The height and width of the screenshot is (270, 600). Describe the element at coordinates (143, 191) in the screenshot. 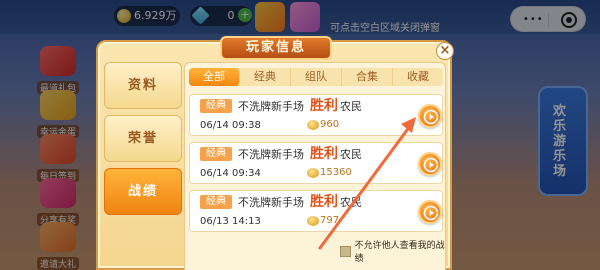

I see `nav-record: 战绩` at that location.